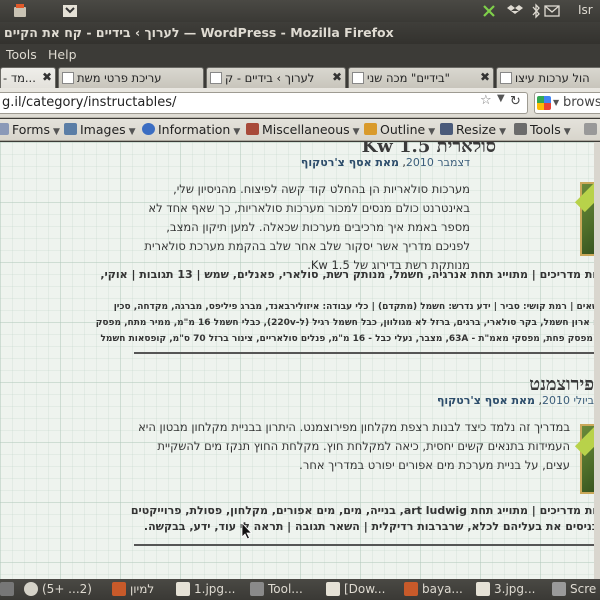  I want to click on dropbox-icon, so click(515, 11).